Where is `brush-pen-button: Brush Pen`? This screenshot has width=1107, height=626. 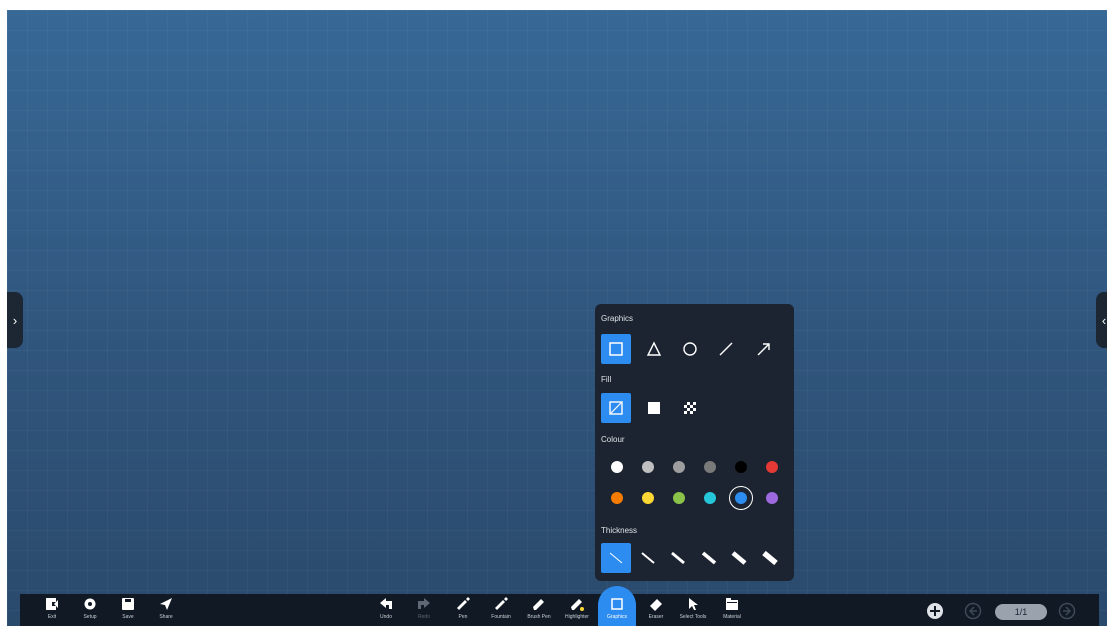
brush-pen-button: Brush Pen is located at coordinates (539, 610).